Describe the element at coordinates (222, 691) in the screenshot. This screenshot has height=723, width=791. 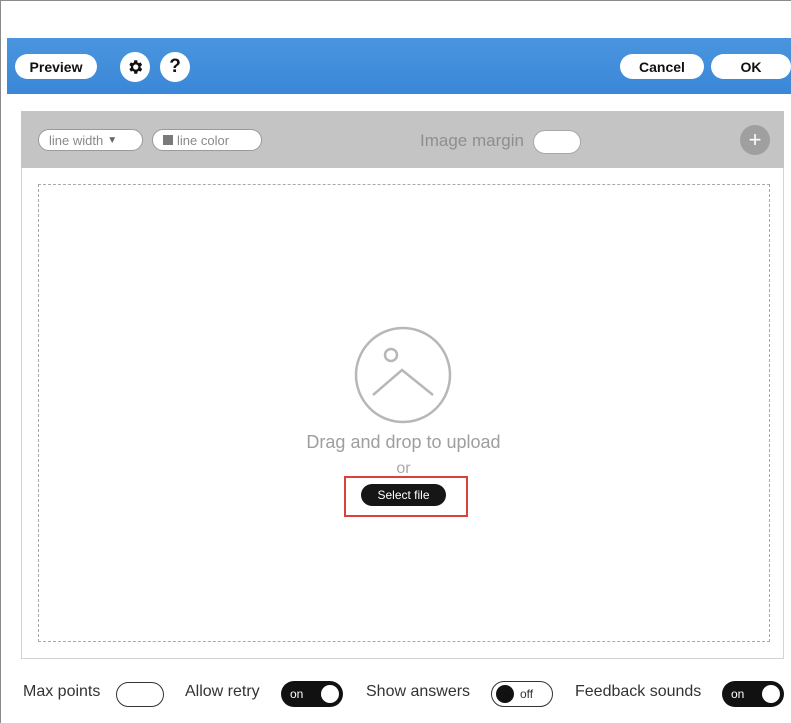
I see `allow-retry-label: Allow retry` at that location.